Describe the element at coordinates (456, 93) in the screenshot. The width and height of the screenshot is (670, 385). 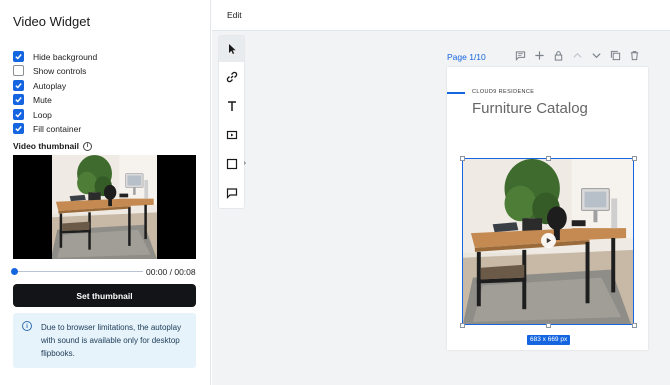
I see `accent-line` at that location.